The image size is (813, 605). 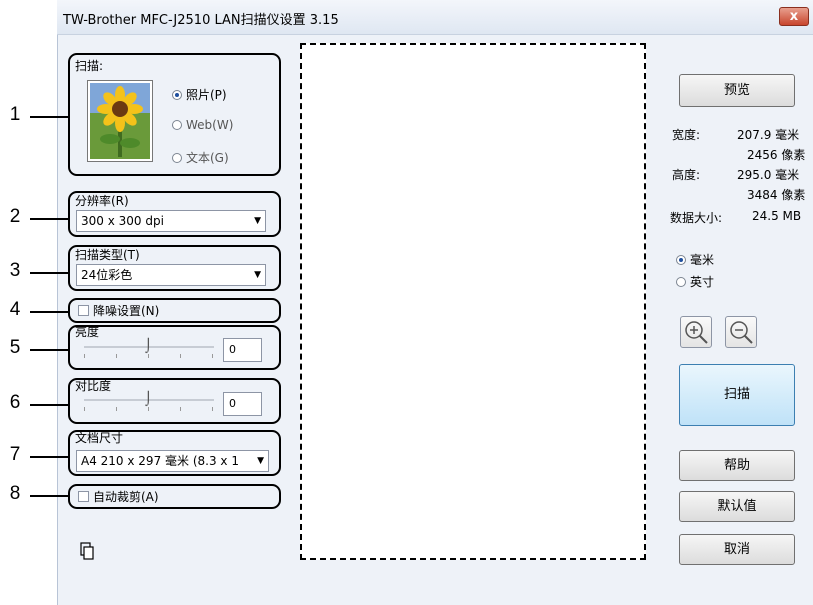 I want to click on resolution-select: 300 x 300 dpi ▼, so click(x=171, y=221).